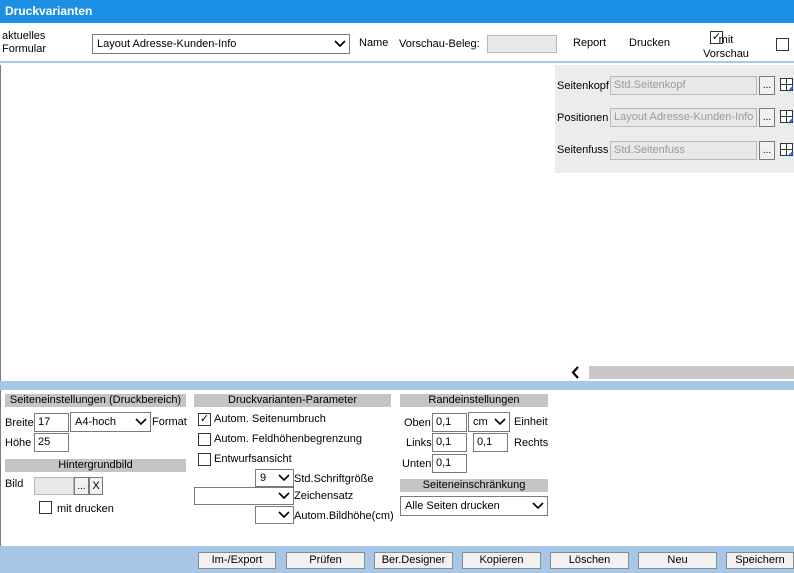  What do you see at coordinates (474, 485) in the screenshot?
I see `seiteneinschraenkung-header: Seiteneinschränkung` at bounding box center [474, 485].